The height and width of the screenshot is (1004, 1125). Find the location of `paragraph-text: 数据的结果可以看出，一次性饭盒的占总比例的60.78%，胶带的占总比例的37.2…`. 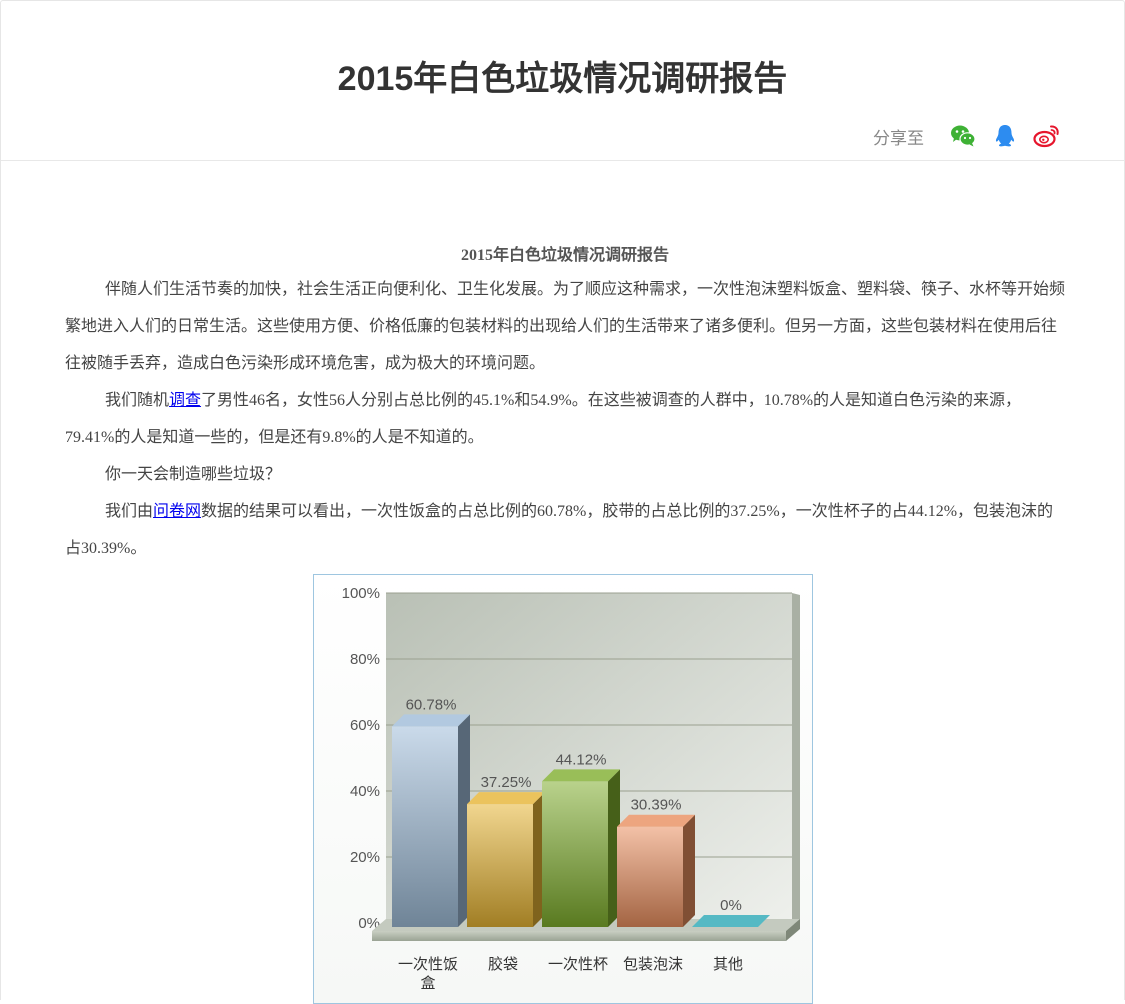

paragraph-text: 数据的结果可以看出，一次性饭盒的占总比例的60.78%，胶带的占总比例的37.2… is located at coordinates (559, 530).